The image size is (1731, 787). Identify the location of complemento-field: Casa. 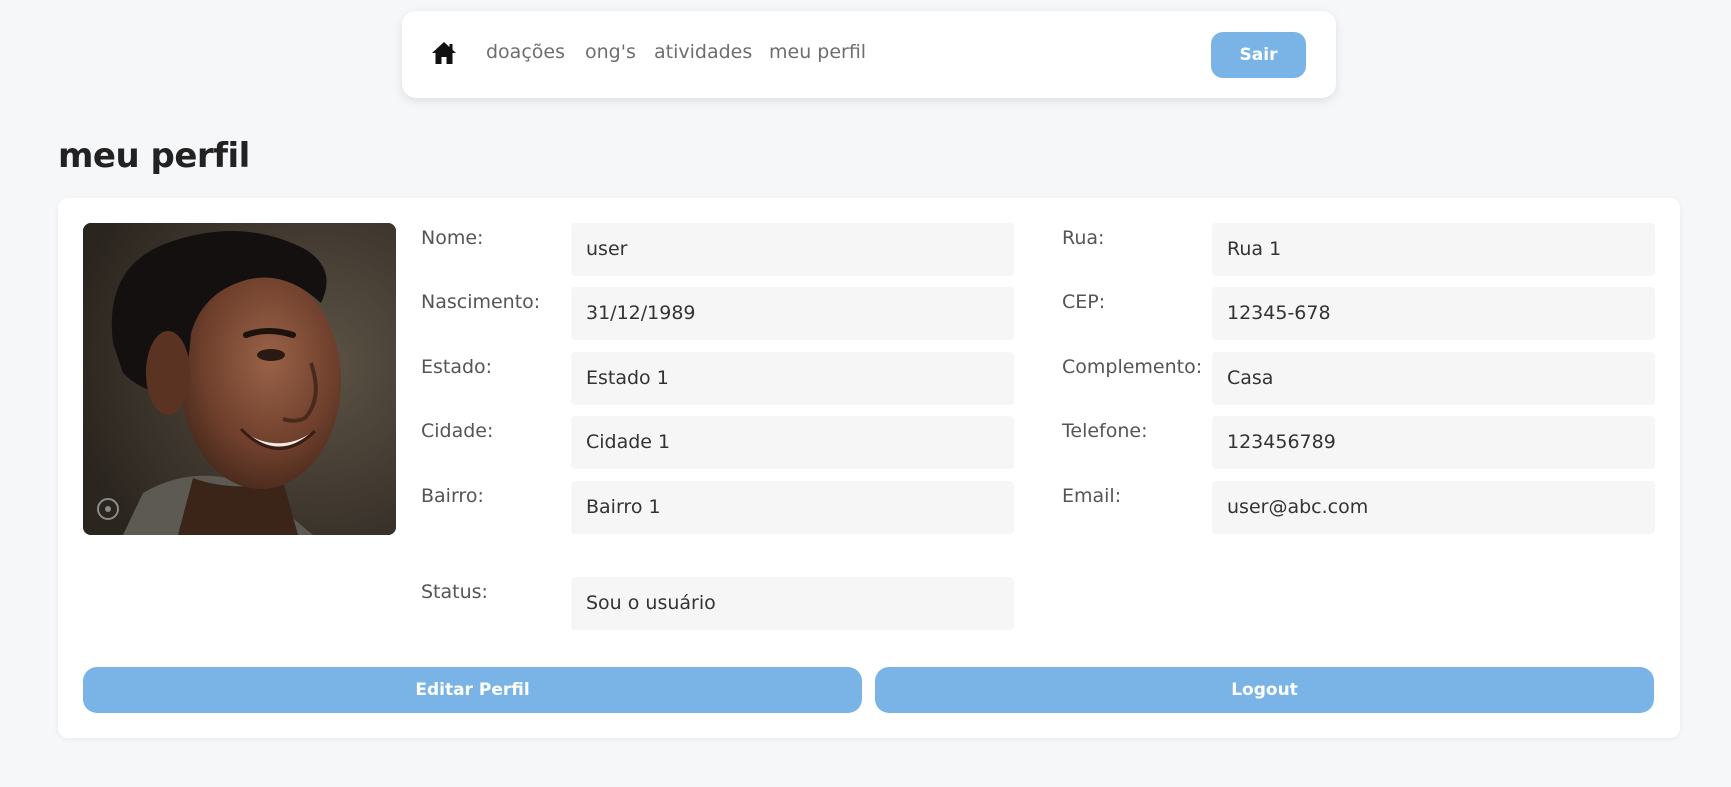
(1433, 378).